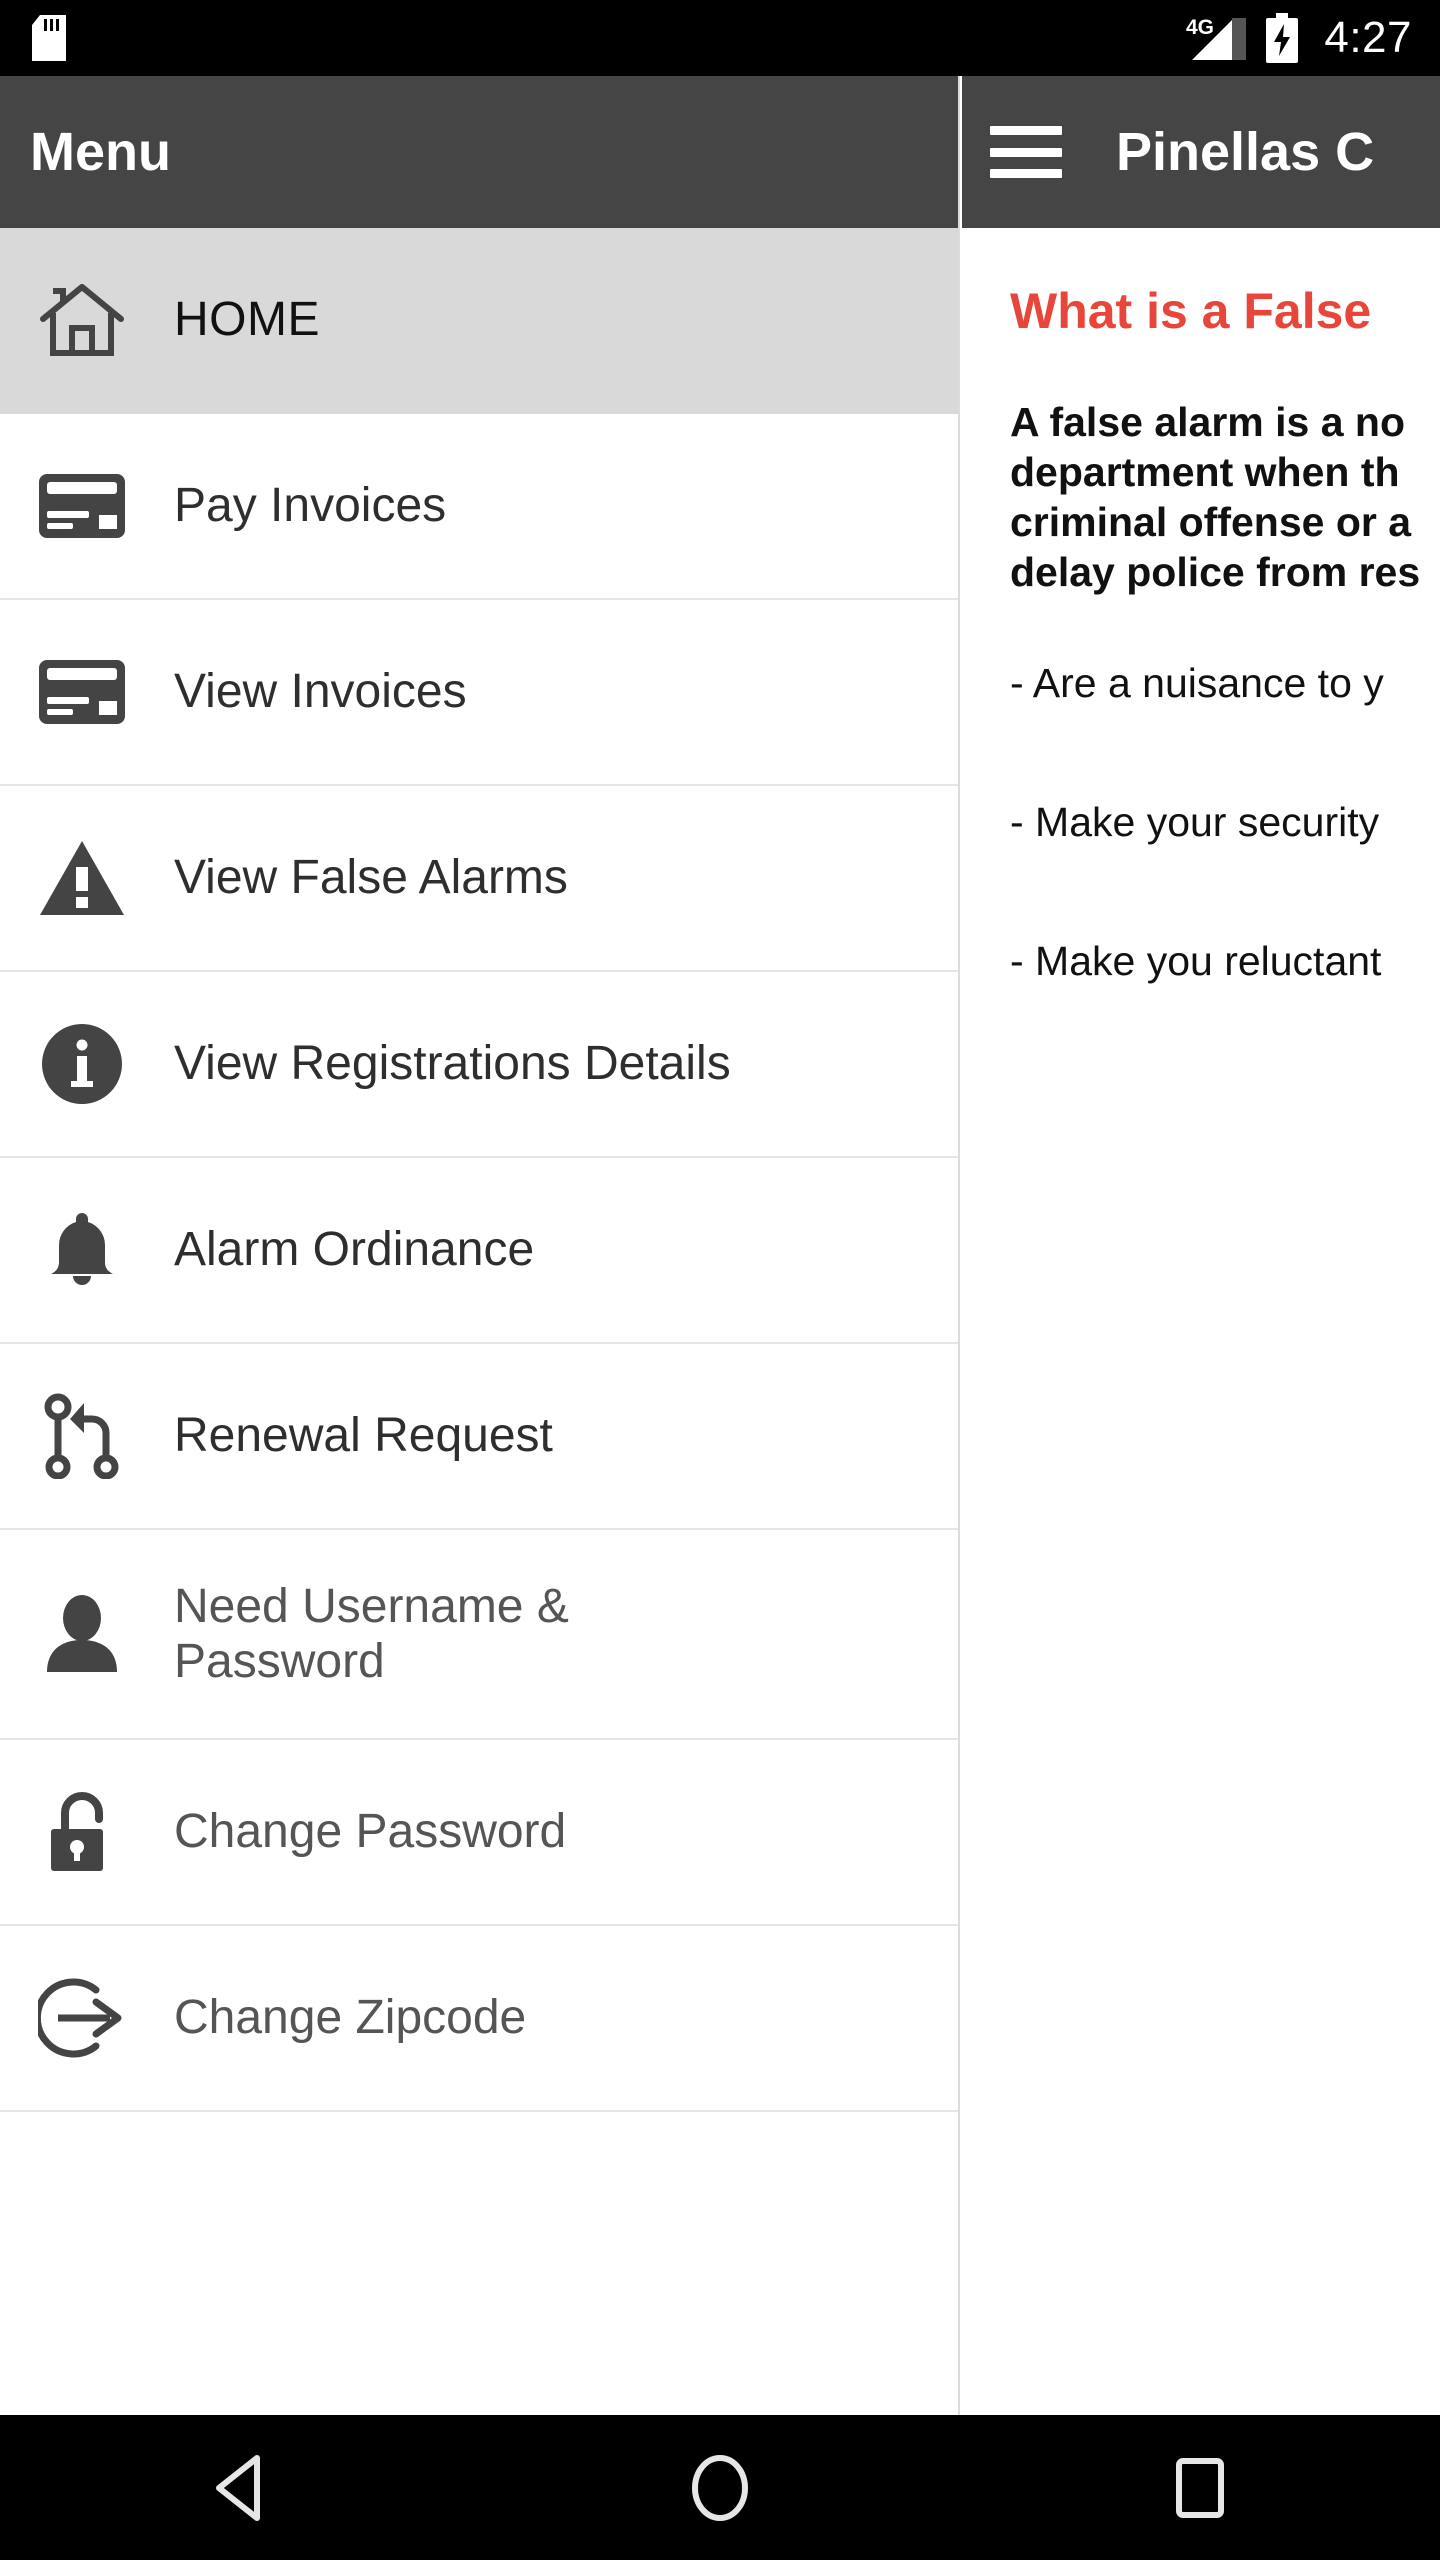  I want to click on app-bar: Pinellas C, so click(1201, 152).